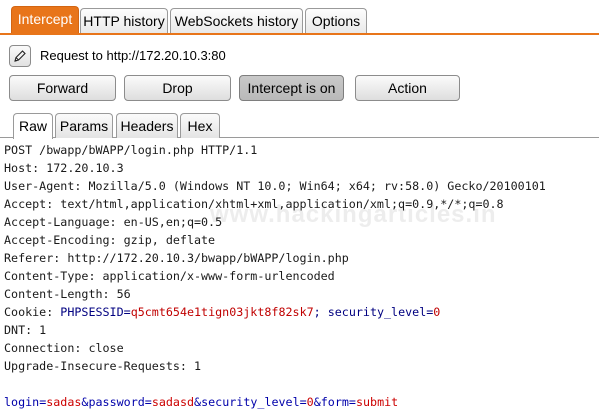 The height and width of the screenshot is (413, 599). I want to click on body-param-name: security_level, so click(250, 402).